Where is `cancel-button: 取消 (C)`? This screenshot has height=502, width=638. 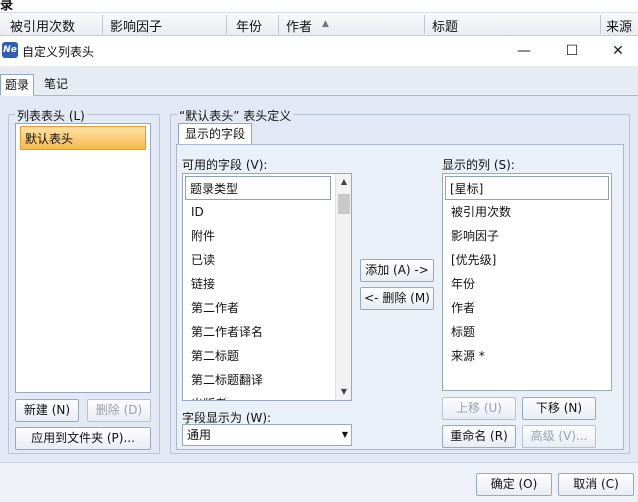
cancel-button: 取消 (C) is located at coordinates (596, 484).